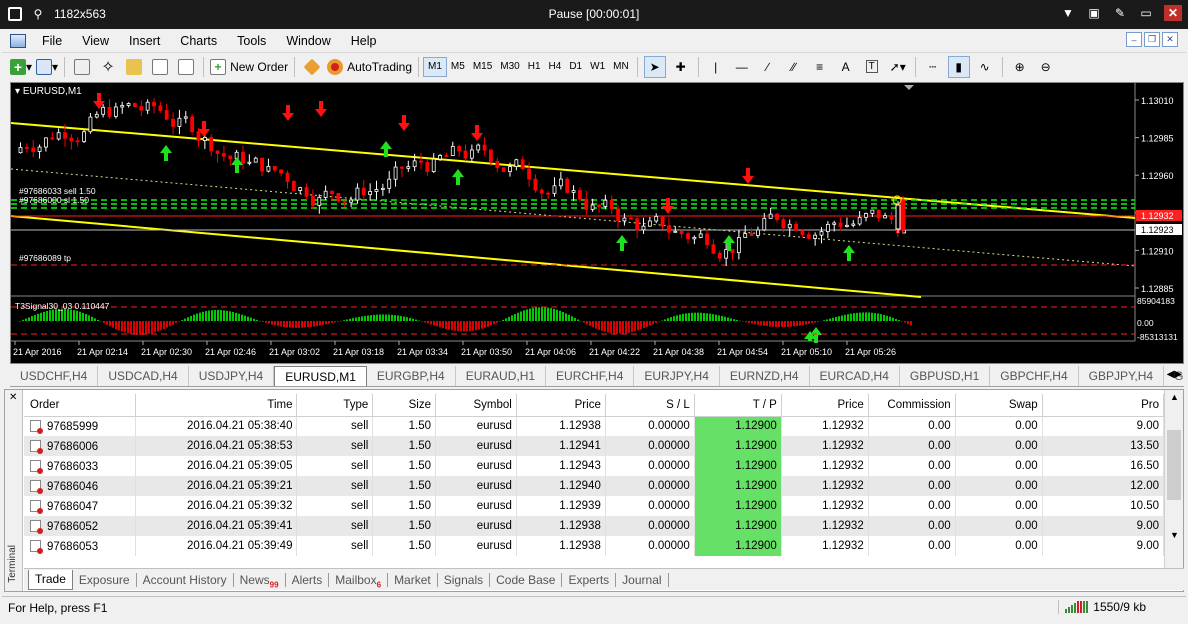 The height and width of the screenshot is (624, 1188). I want to click on text-label-icon: T, so click(872, 67).